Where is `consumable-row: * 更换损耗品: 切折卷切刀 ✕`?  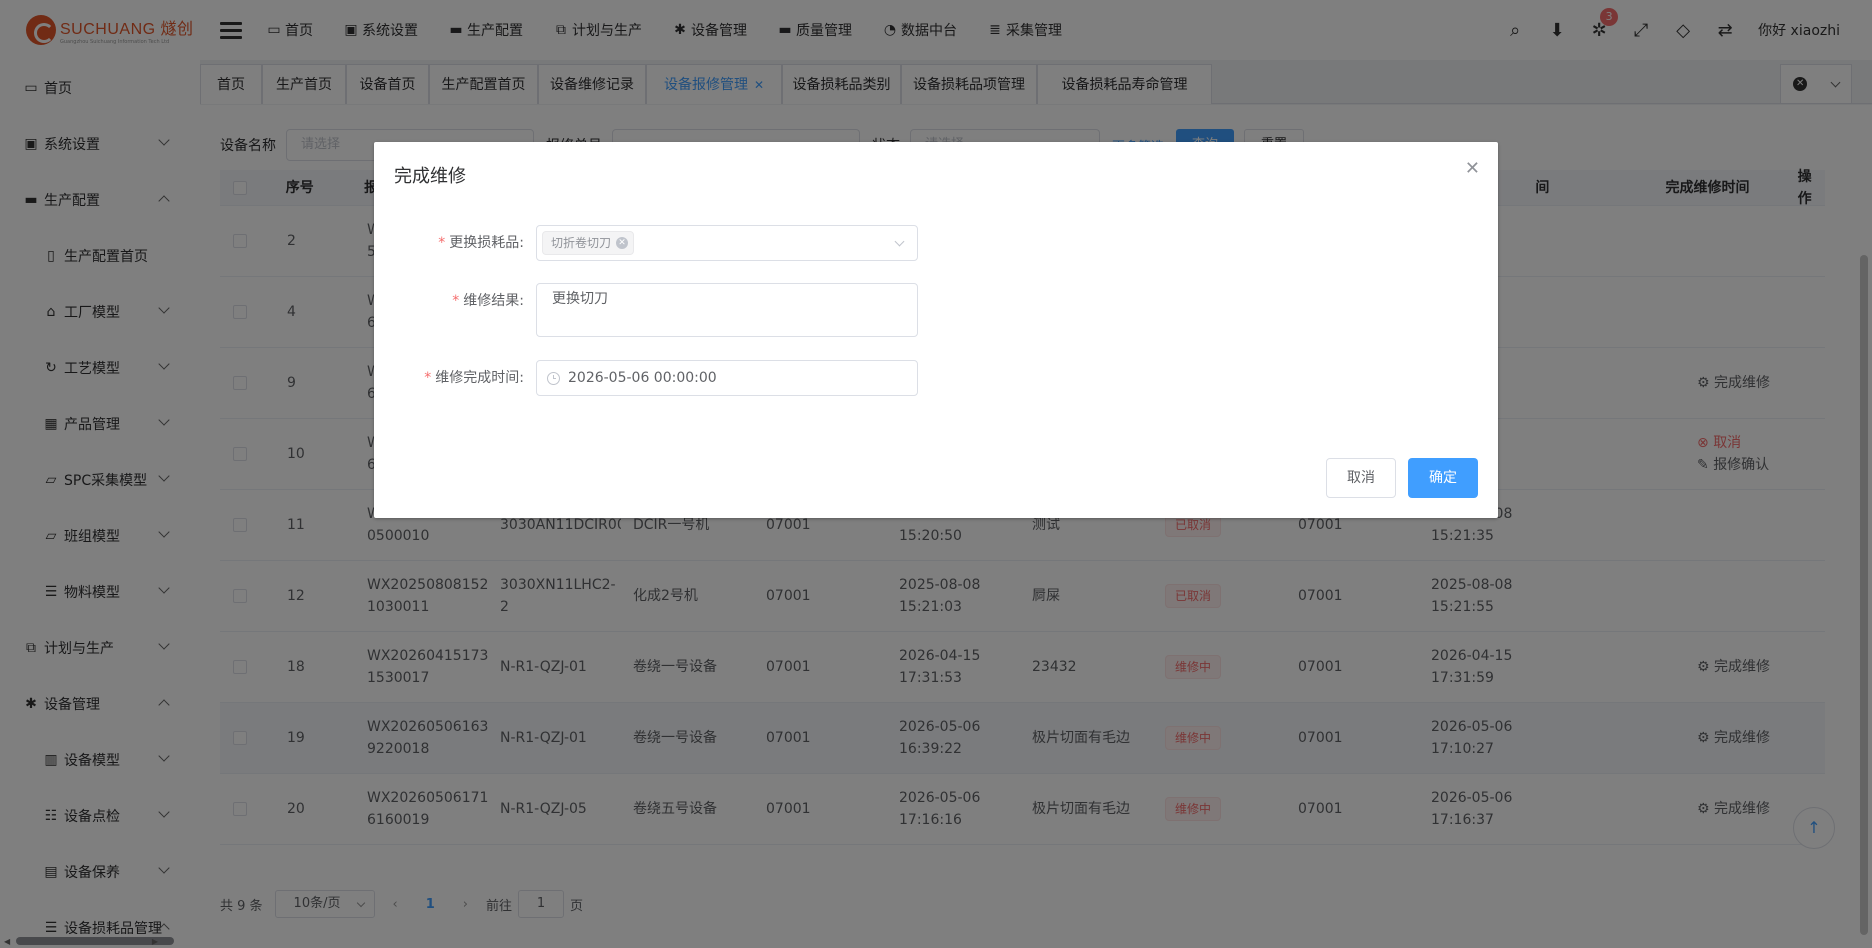 consumable-row: * 更换损耗品: 切折卷切刀 ✕ is located at coordinates (656, 243).